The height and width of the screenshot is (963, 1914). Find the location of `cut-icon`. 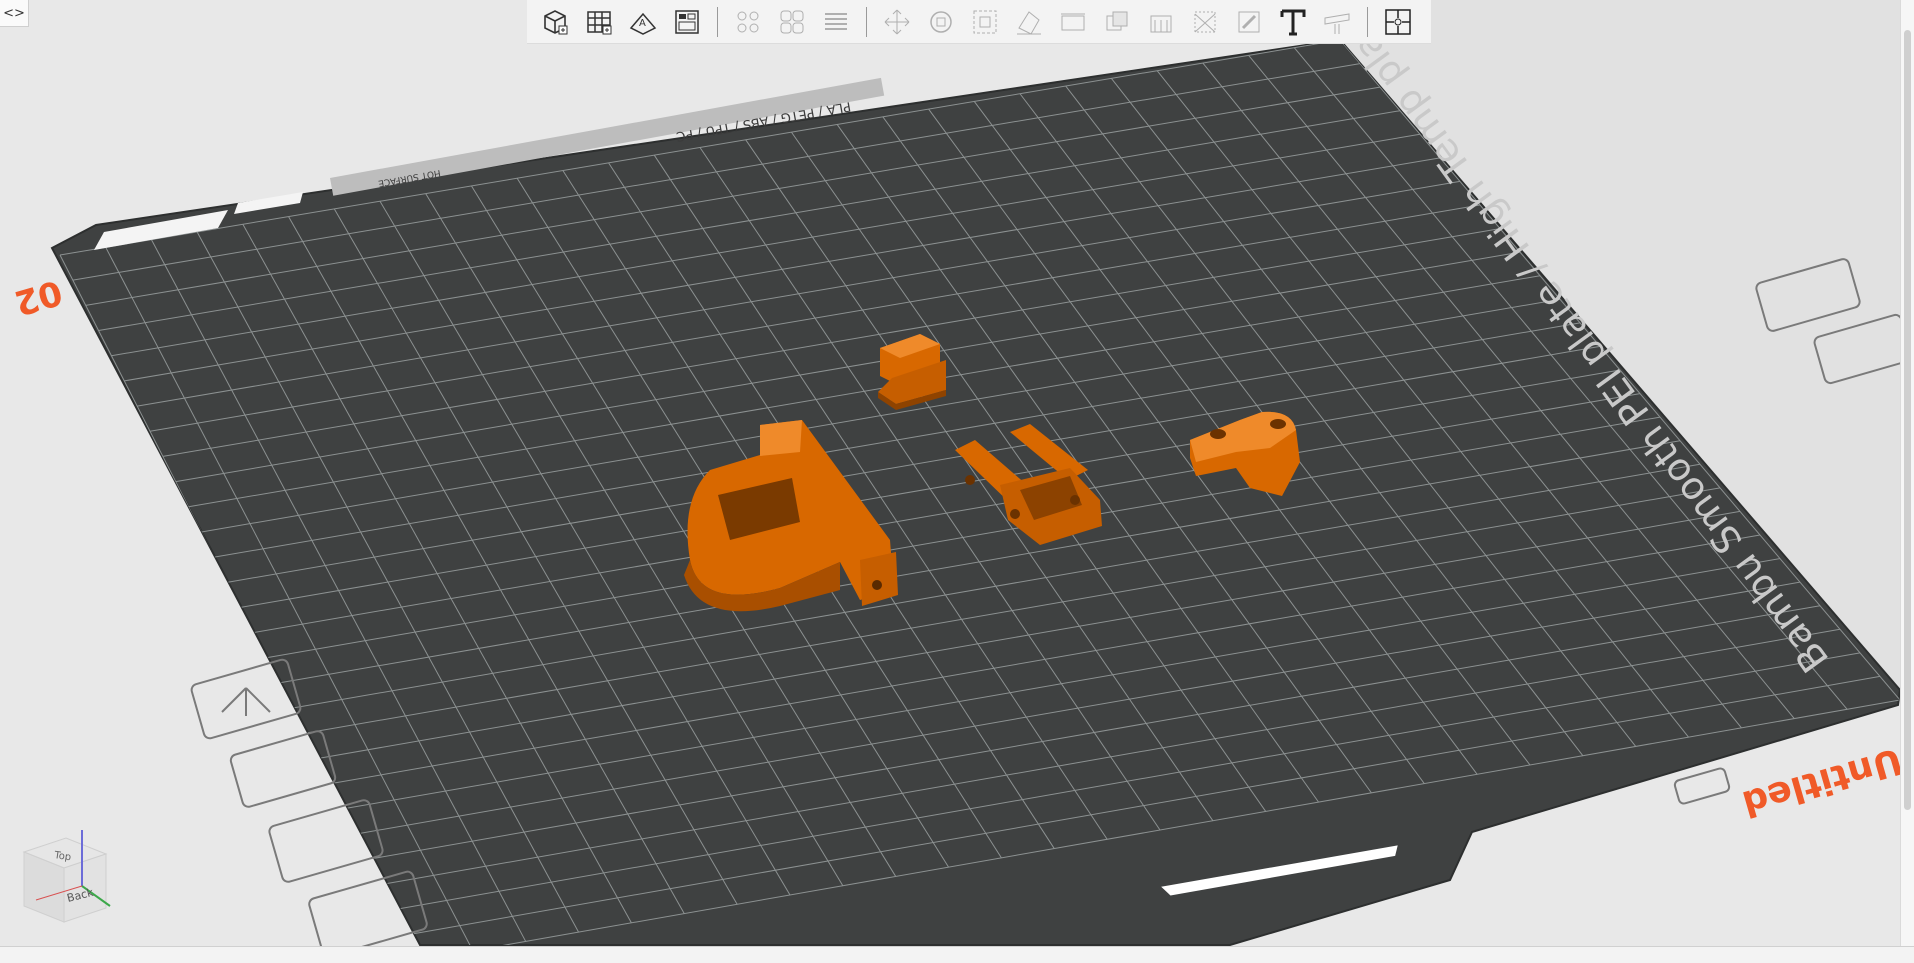

cut-icon is located at coordinates (1073, 21).